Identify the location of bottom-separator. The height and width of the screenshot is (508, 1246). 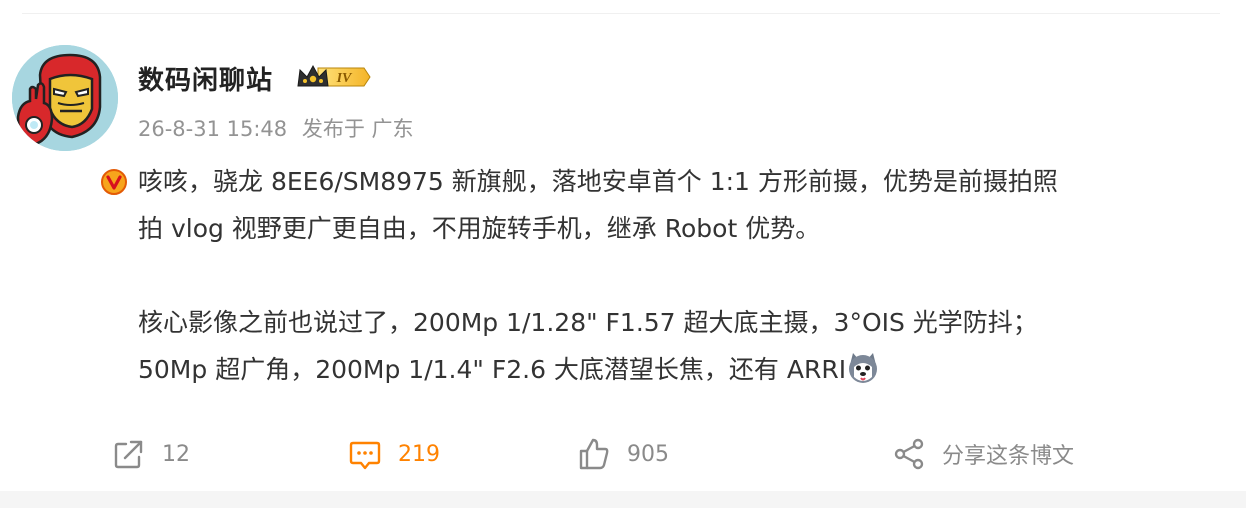
(623, 499).